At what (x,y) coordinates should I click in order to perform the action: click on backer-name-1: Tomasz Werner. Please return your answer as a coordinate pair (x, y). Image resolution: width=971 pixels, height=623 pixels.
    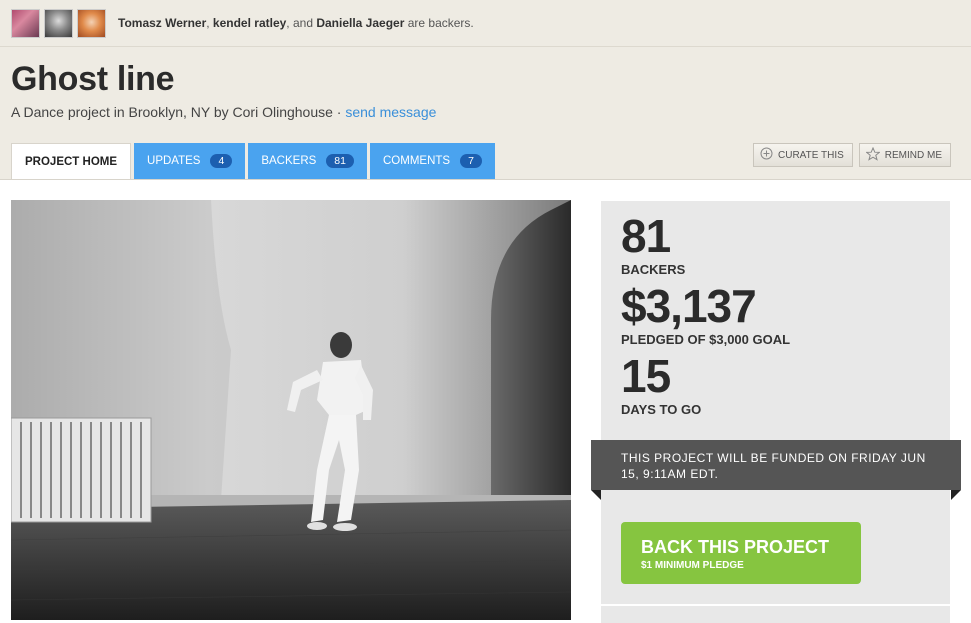
    Looking at the image, I should click on (162, 23).